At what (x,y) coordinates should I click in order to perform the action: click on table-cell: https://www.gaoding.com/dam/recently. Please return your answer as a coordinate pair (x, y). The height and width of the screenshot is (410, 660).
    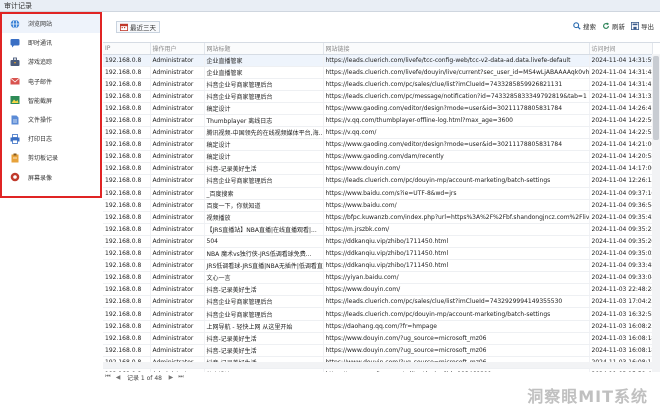
    Looking at the image, I should click on (456, 157).